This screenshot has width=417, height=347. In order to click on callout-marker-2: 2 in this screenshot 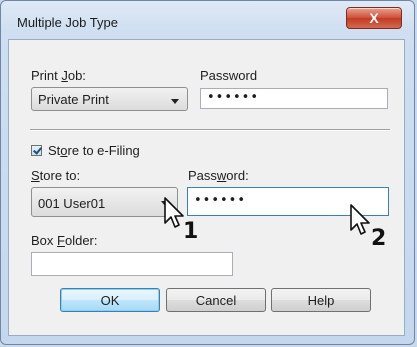, I will do `click(379, 238)`.